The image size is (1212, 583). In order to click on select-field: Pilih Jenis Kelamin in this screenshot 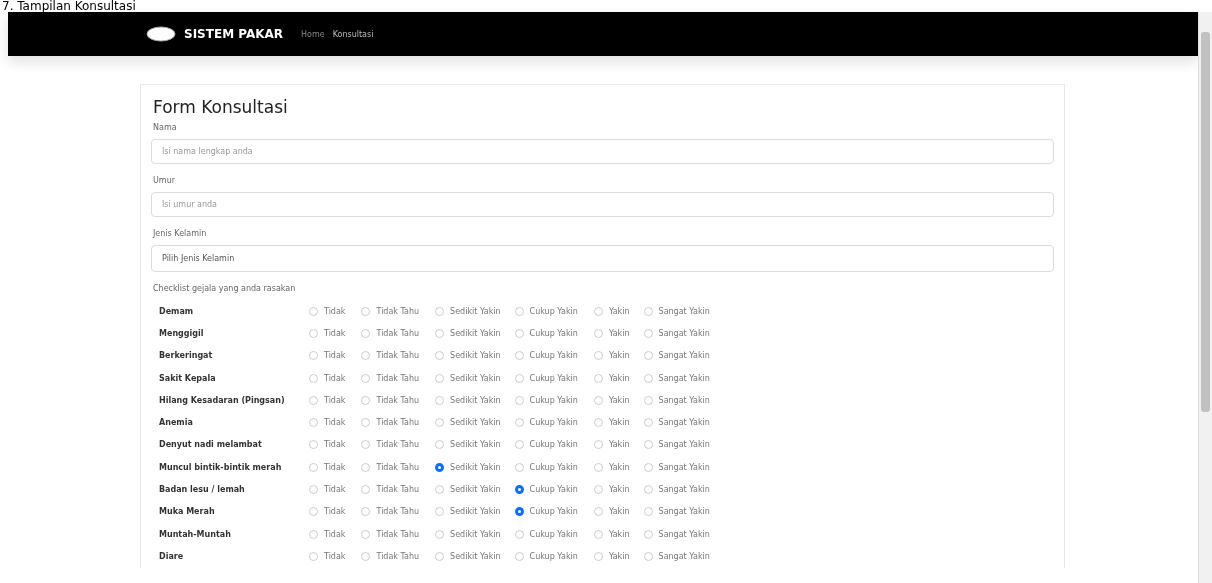, I will do `click(602, 258)`.